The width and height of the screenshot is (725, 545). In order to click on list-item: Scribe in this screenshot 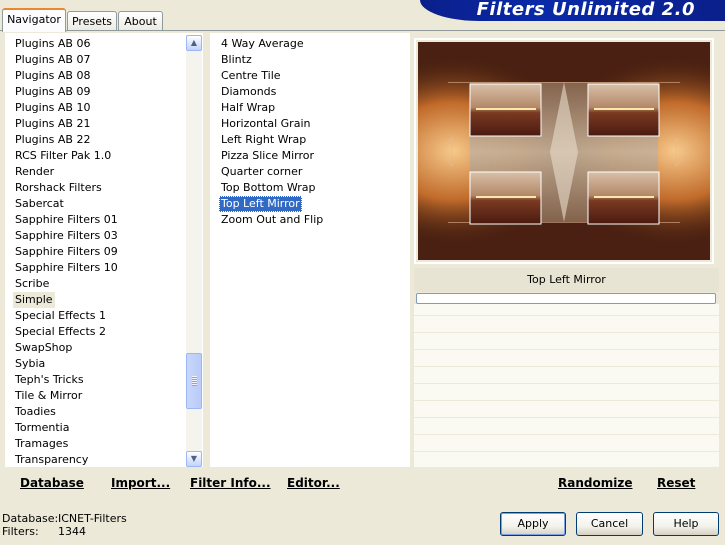, I will do `click(32, 284)`.